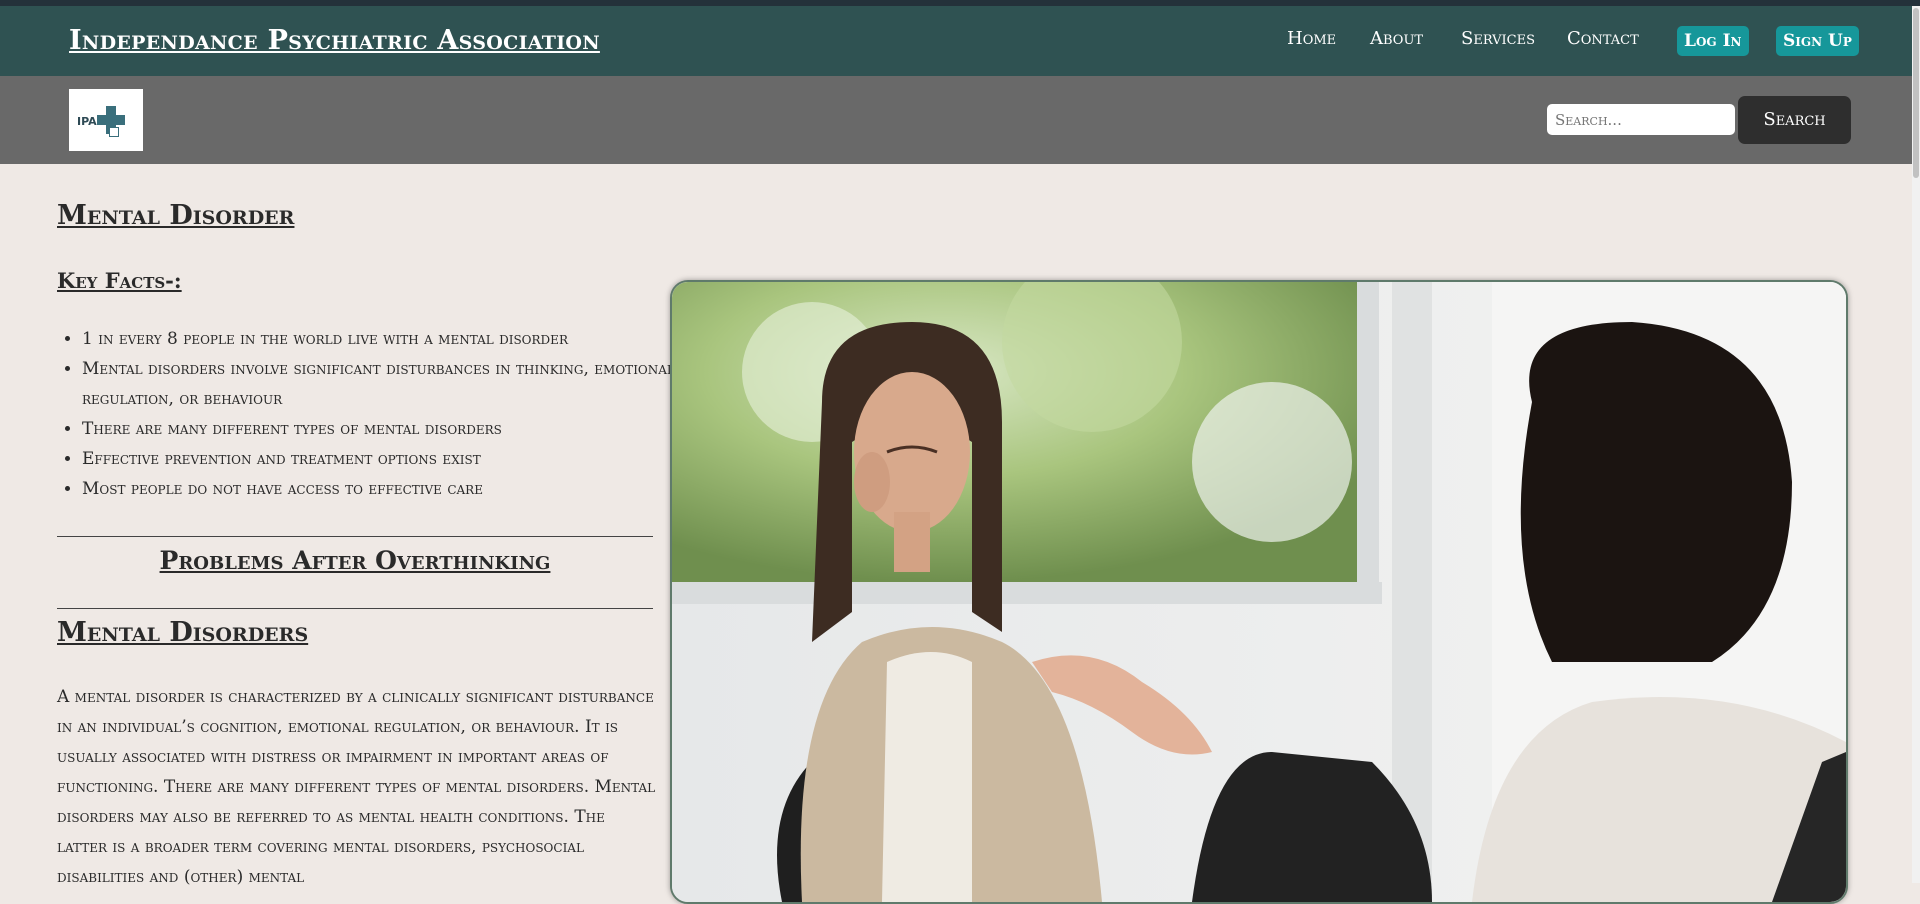 This screenshot has width=1920, height=904. What do you see at coordinates (176, 215) in the screenshot?
I see `page-title: Mental Disorder` at bounding box center [176, 215].